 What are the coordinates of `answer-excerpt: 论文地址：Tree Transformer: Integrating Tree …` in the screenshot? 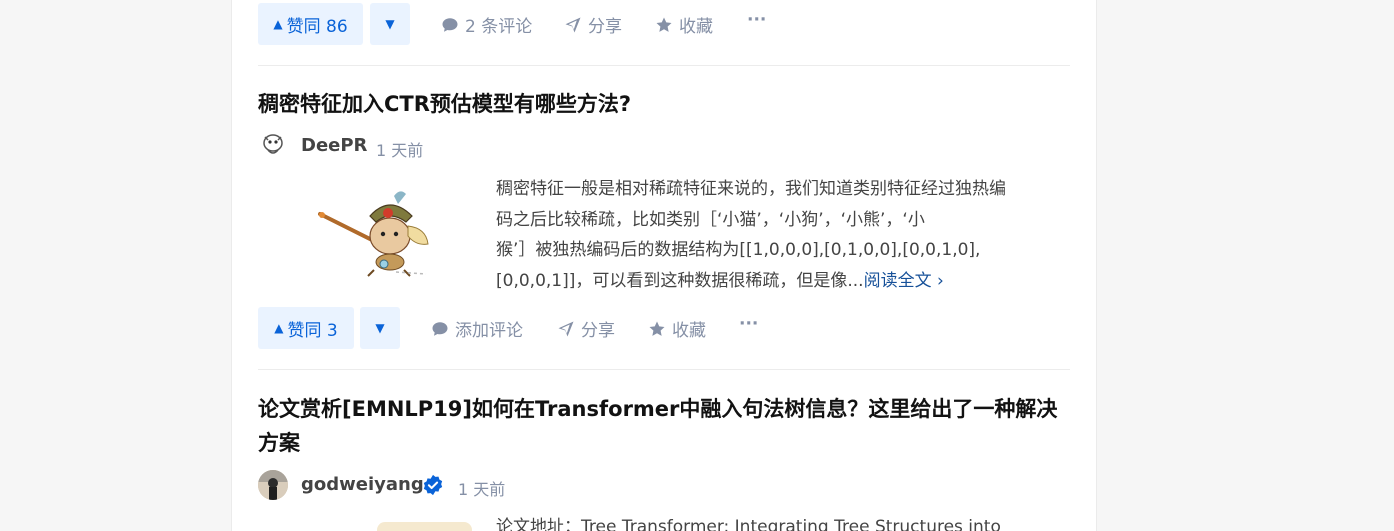 It's located at (783, 521).